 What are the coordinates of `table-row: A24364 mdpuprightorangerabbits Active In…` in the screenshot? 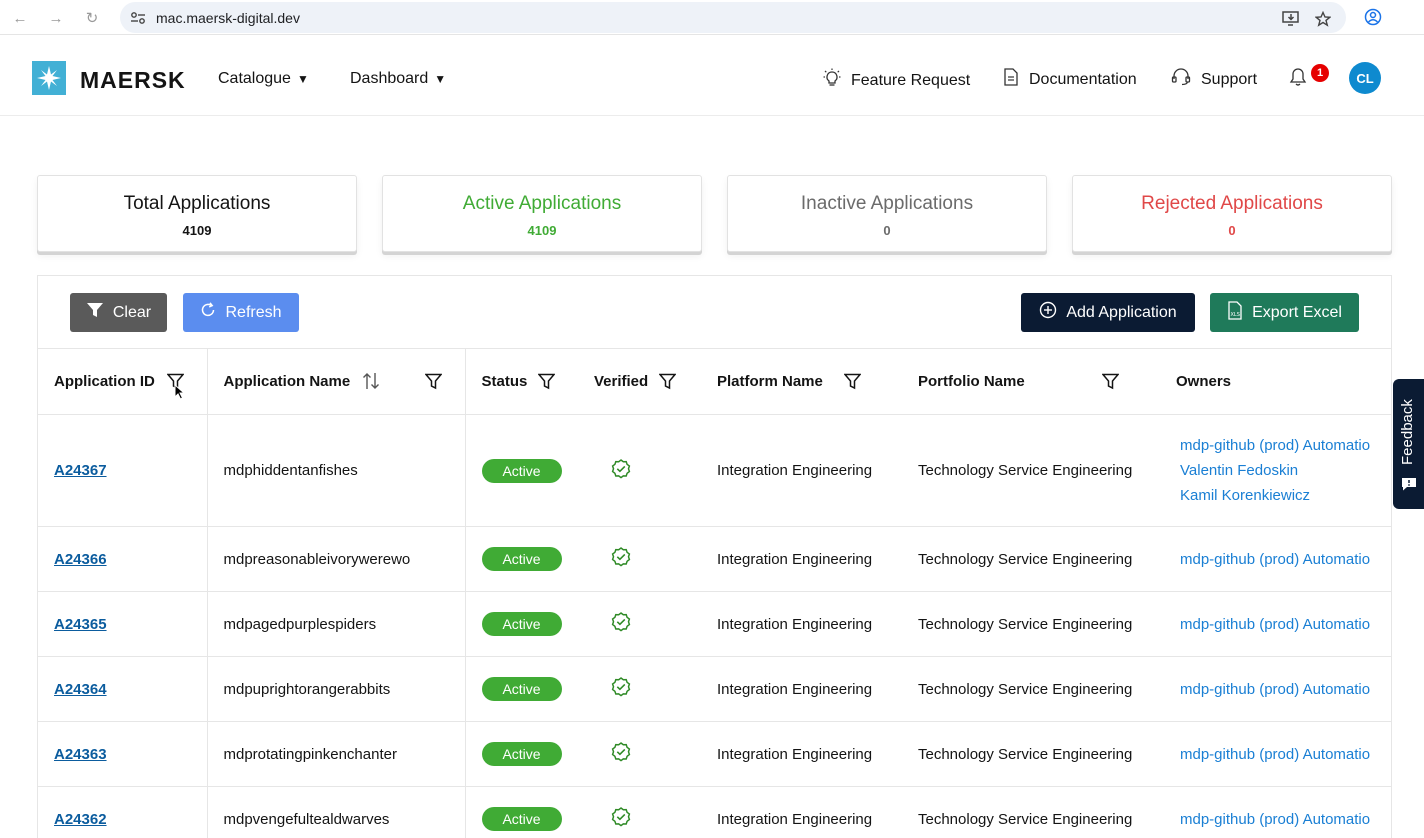 It's located at (714, 689).